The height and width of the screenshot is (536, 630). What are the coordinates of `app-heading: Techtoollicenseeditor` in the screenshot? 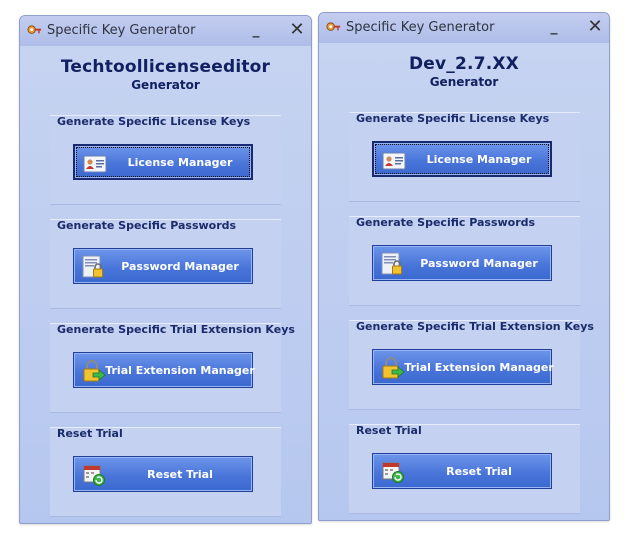 It's located at (165, 67).